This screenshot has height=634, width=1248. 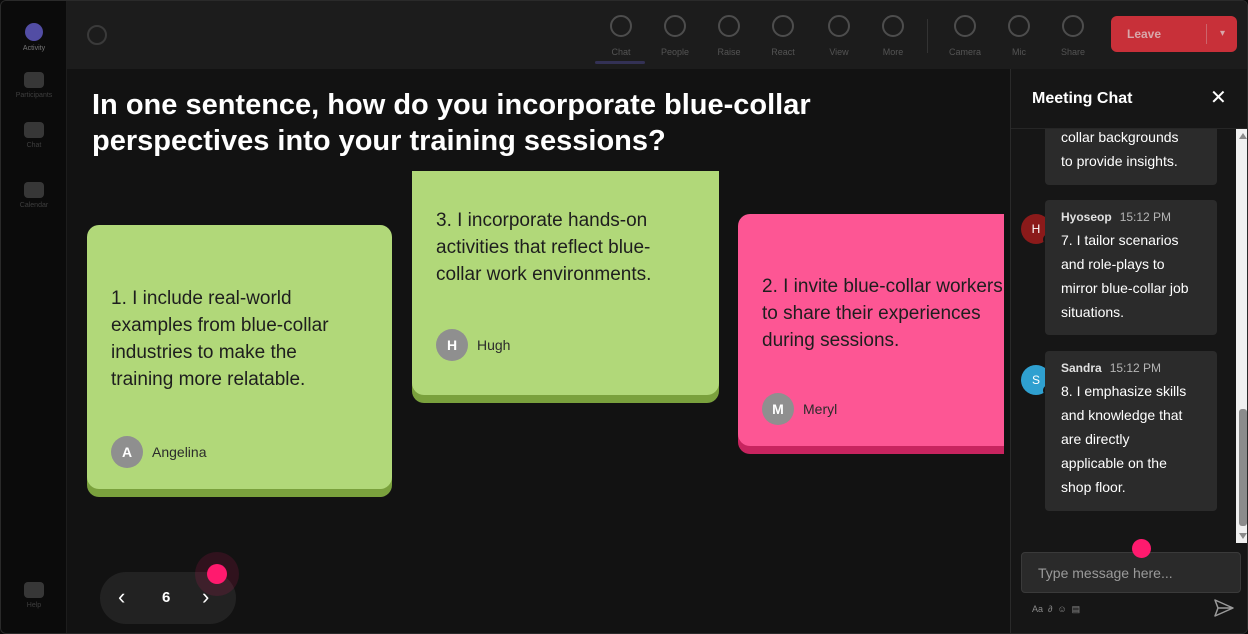 I want to click on close-icon: ✕, so click(x=1218, y=98).